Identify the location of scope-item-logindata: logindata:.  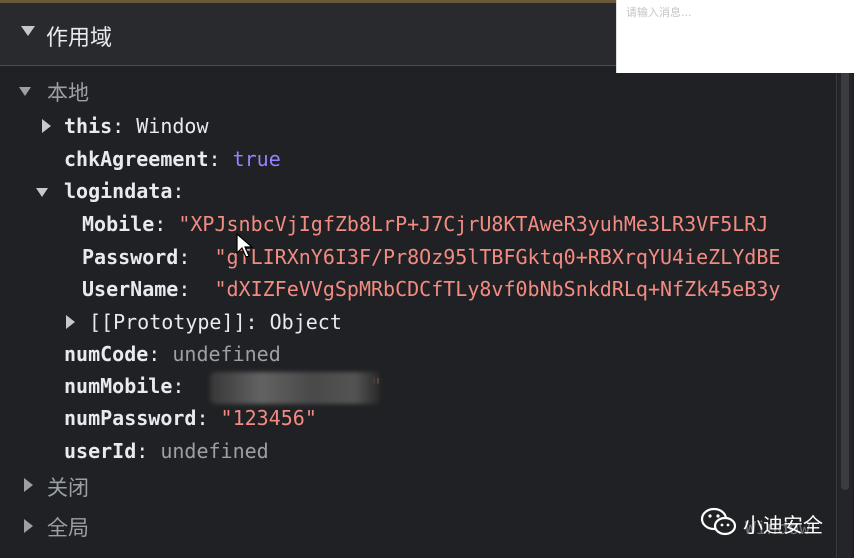
(124, 191).